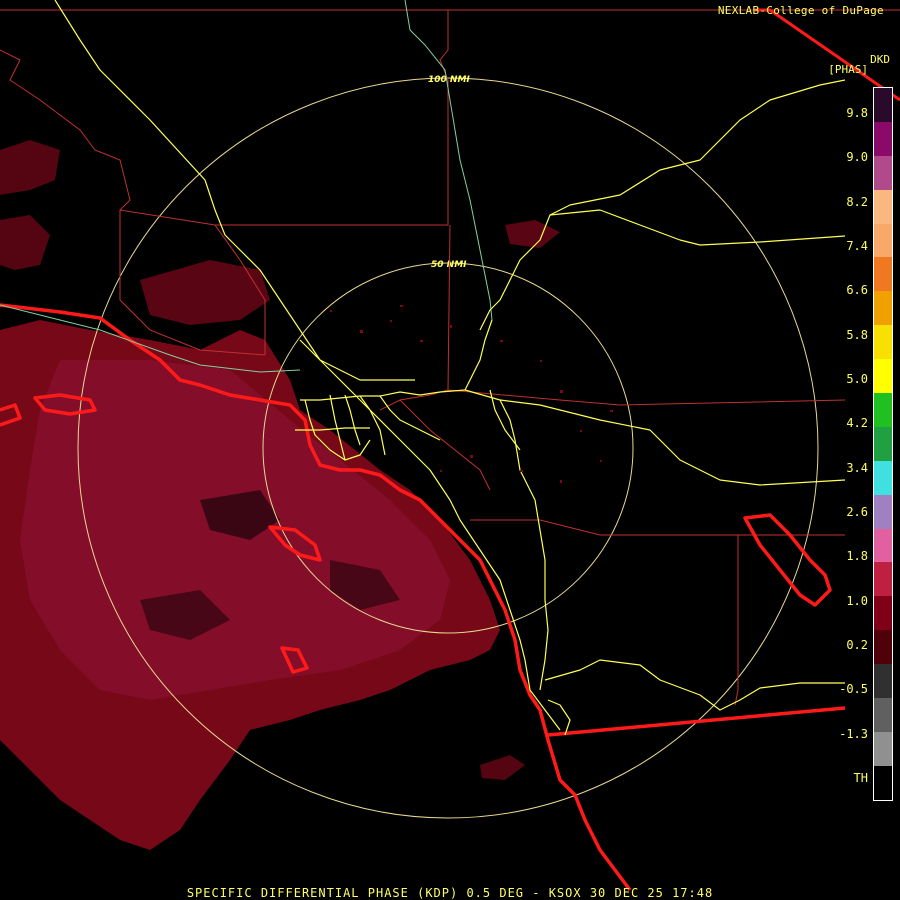 The image size is (900, 900). What do you see at coordinates (853, 689) in the screenshot?
I see `color-scale-tick: -0.5` at bounding box center [853, 689].